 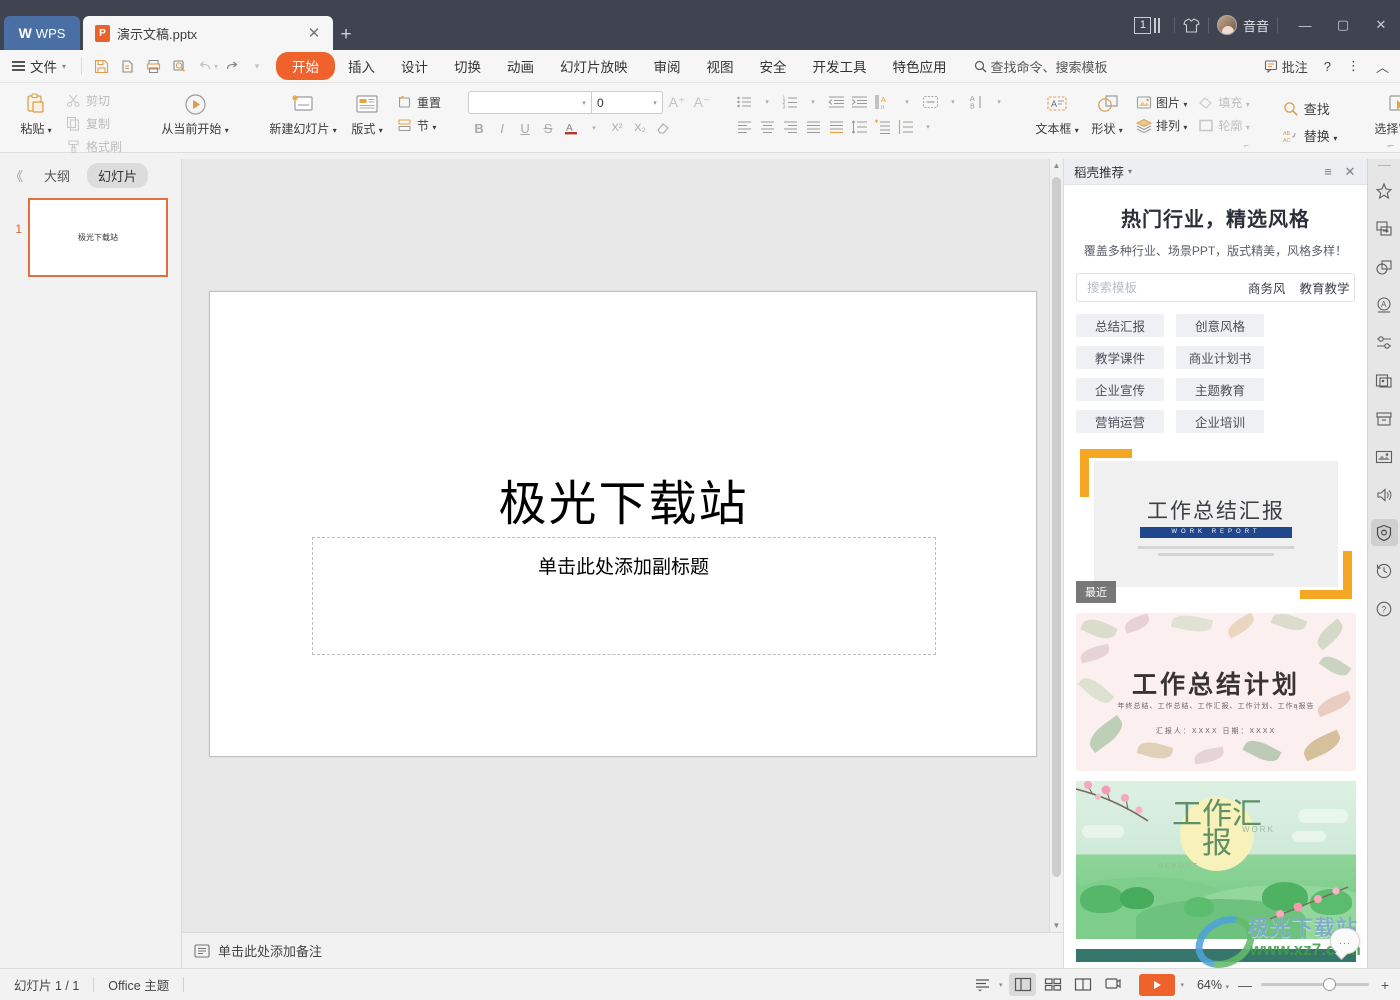 I want to click on shape-button: 形状 ▾, so click(x=1107, y=114).